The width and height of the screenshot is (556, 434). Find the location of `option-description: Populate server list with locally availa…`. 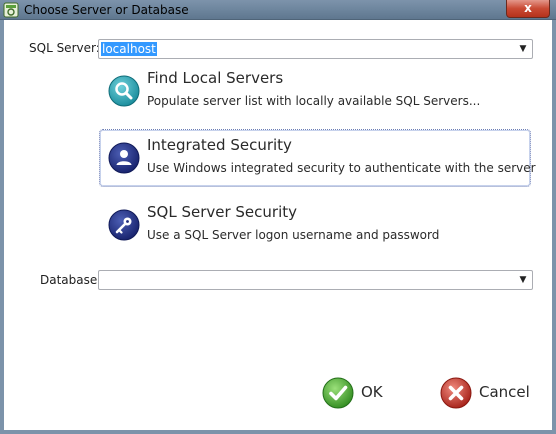

option-description: Populate server list with locally availa… is located at coordinates (314, 101).